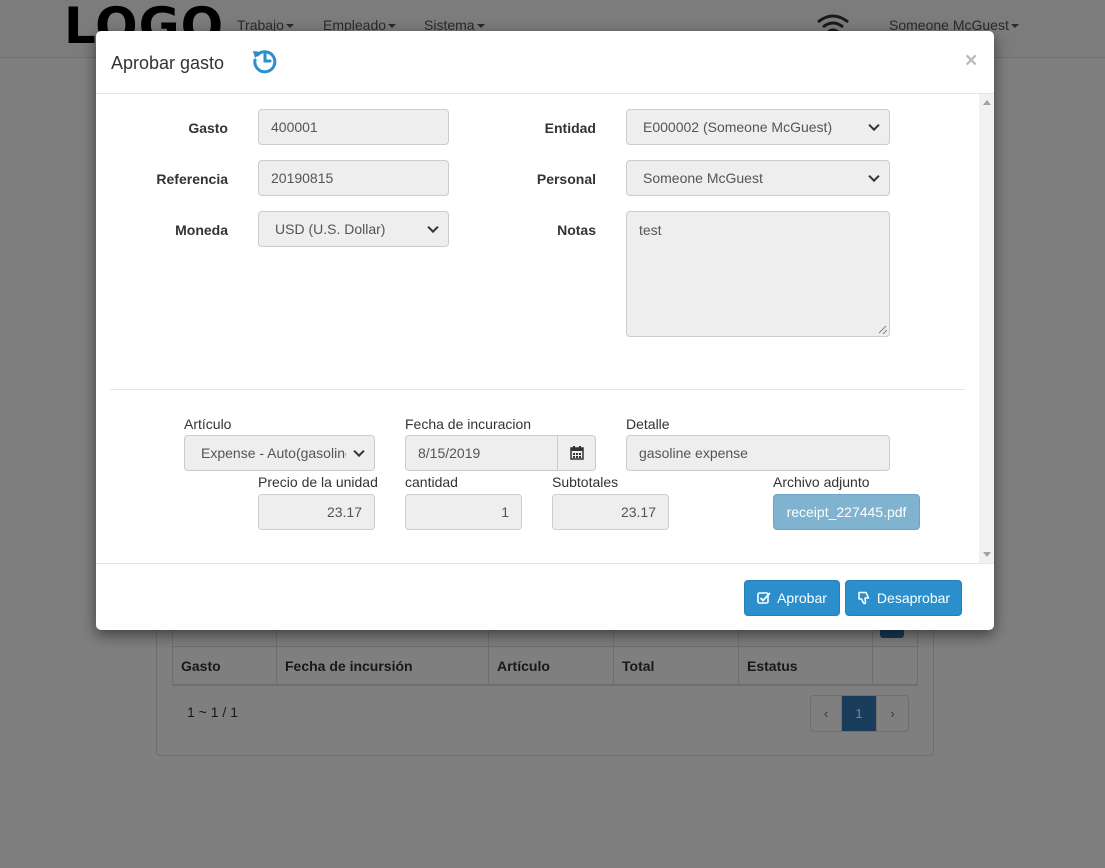  What do you see at coordinates (585, 482) in the screenshot?
I see `label-subtotales: Subtotales` at bounding box center [585, 482].